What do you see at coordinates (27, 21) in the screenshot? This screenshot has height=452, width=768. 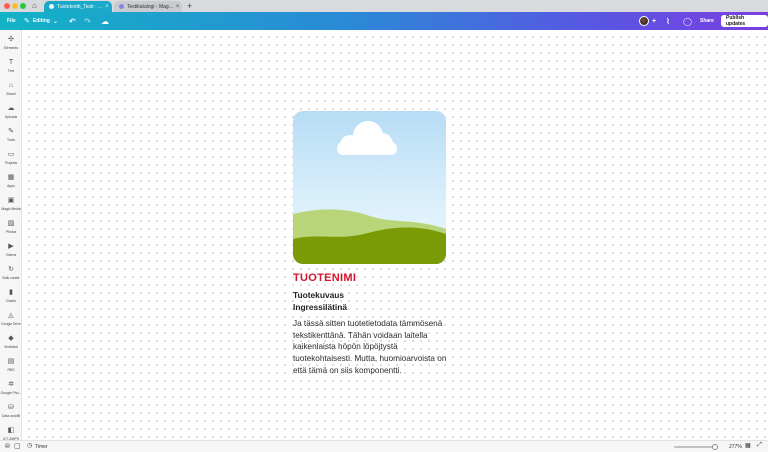 I see `pencil-icon: ✎` at bounding box center [27, 21].